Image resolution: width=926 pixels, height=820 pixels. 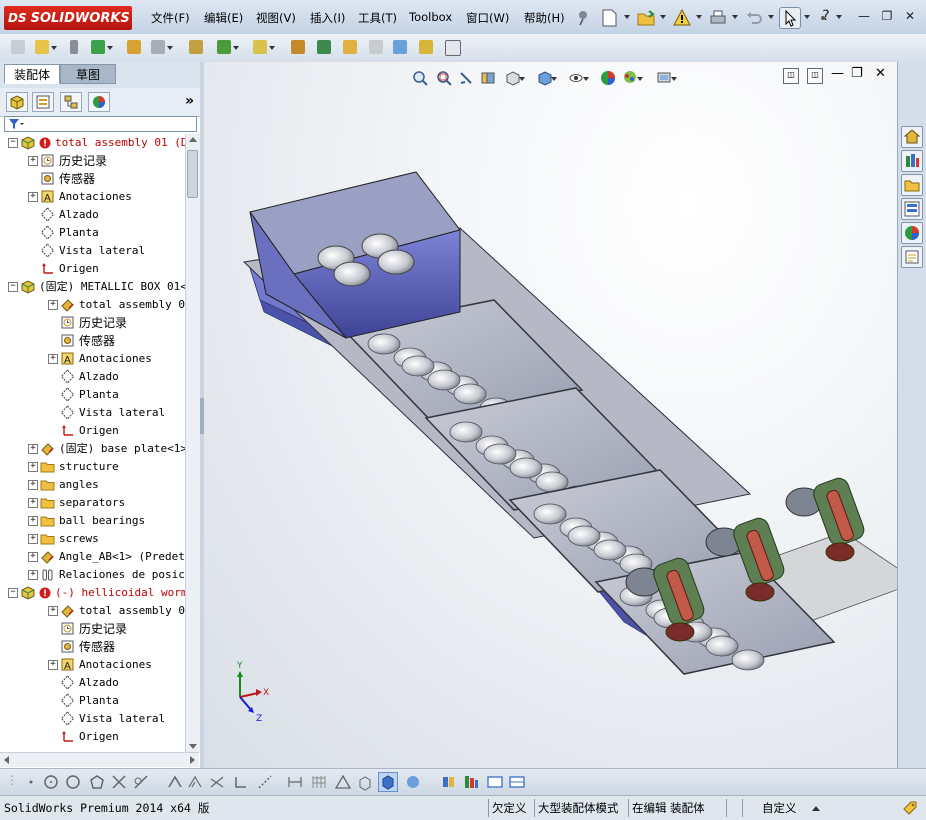 I want to click on reference-geometry-icon, so click(x=262, y=47).